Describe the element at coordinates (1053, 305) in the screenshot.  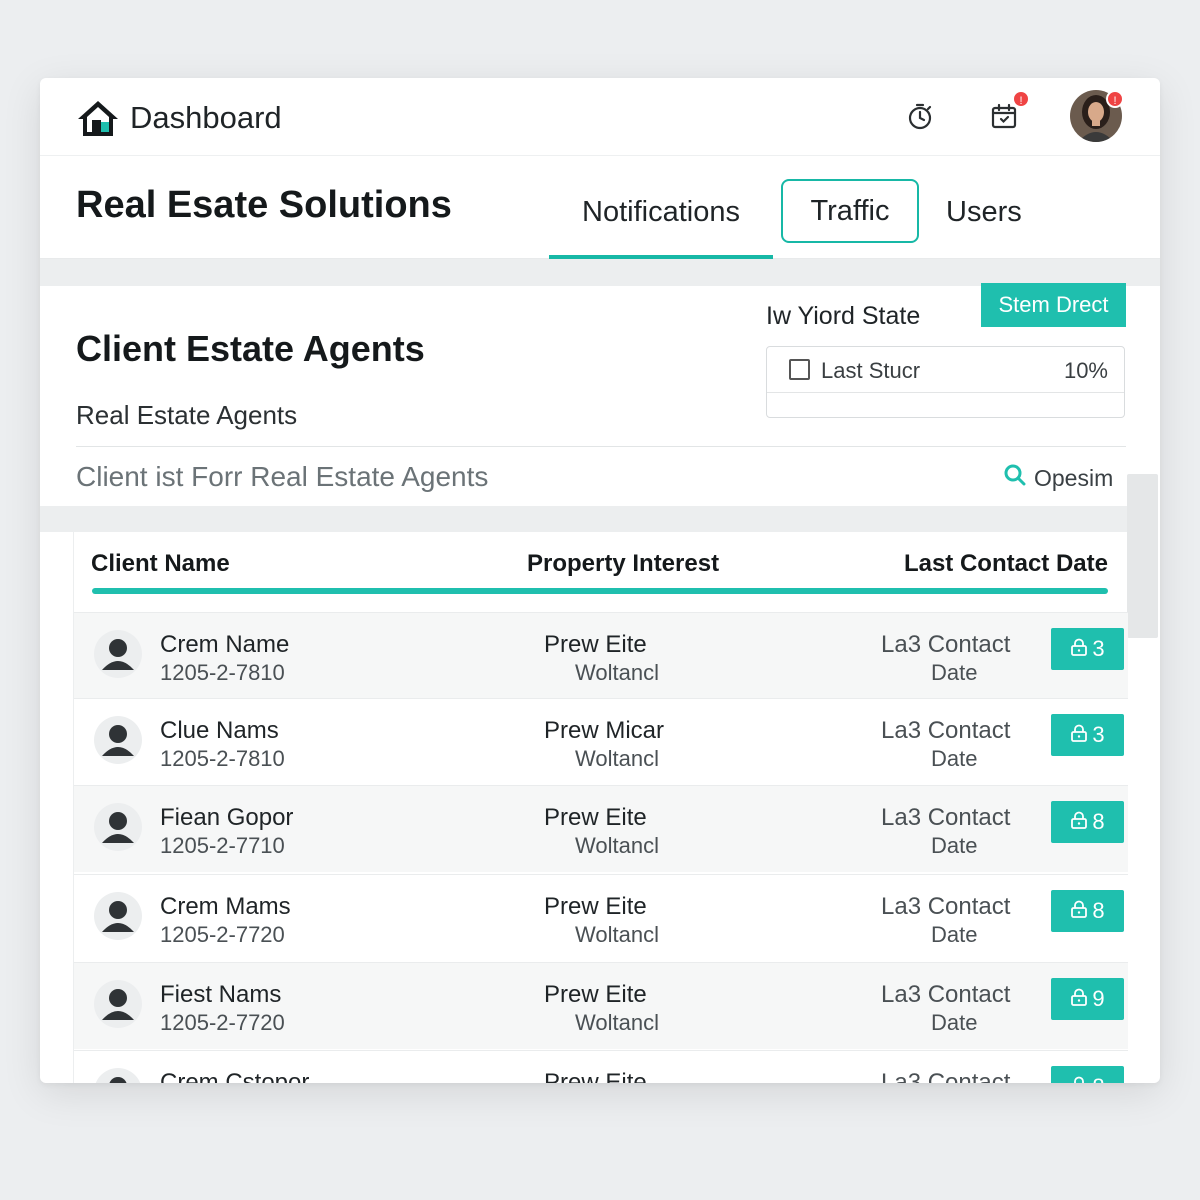
I see `stem-direct-button: Stem Drect` at that location.